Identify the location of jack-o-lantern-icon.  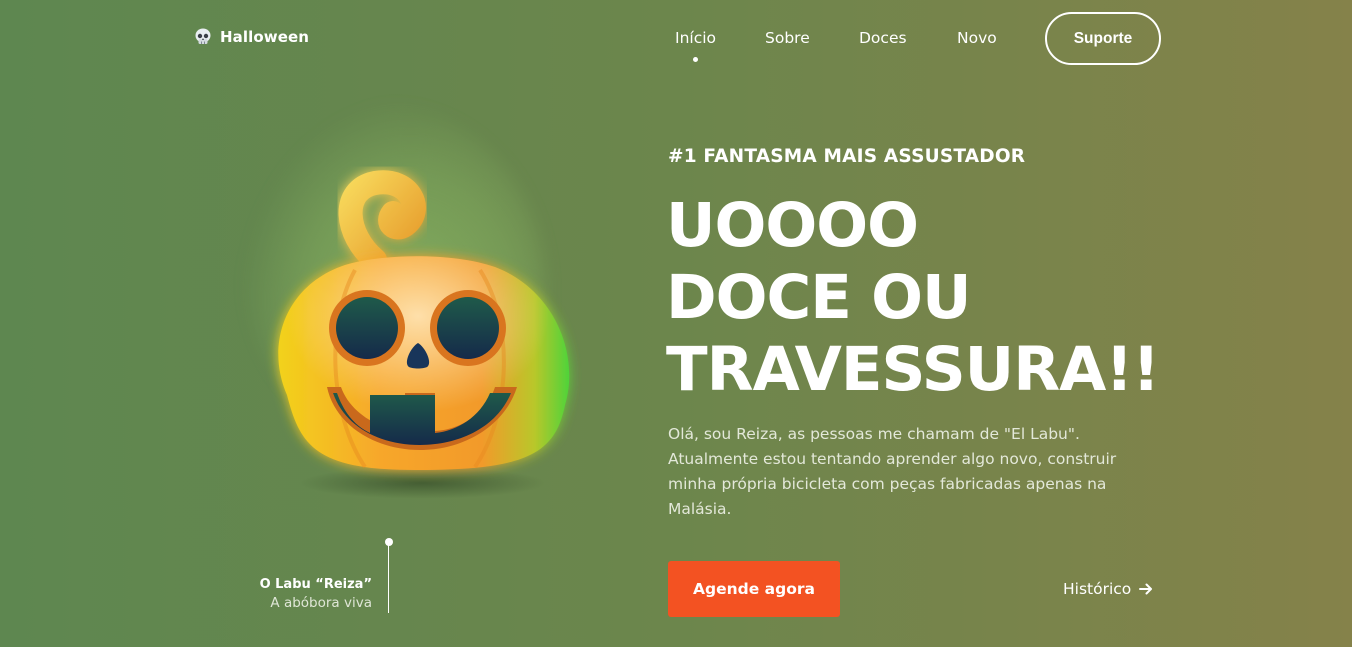
(424, 320).